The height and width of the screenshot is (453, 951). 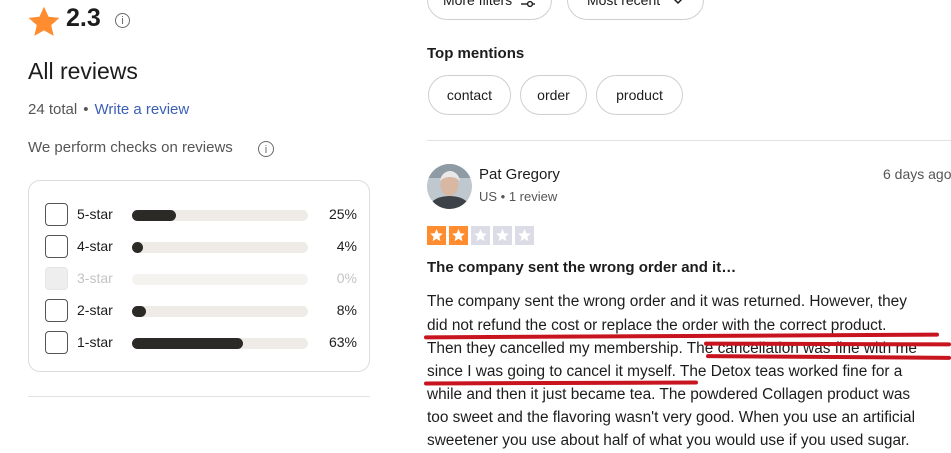 What do you see at coordinates (342, 342) in the screenshot?
I see `rating-percent: 63%` at bounding box center [342, 342].